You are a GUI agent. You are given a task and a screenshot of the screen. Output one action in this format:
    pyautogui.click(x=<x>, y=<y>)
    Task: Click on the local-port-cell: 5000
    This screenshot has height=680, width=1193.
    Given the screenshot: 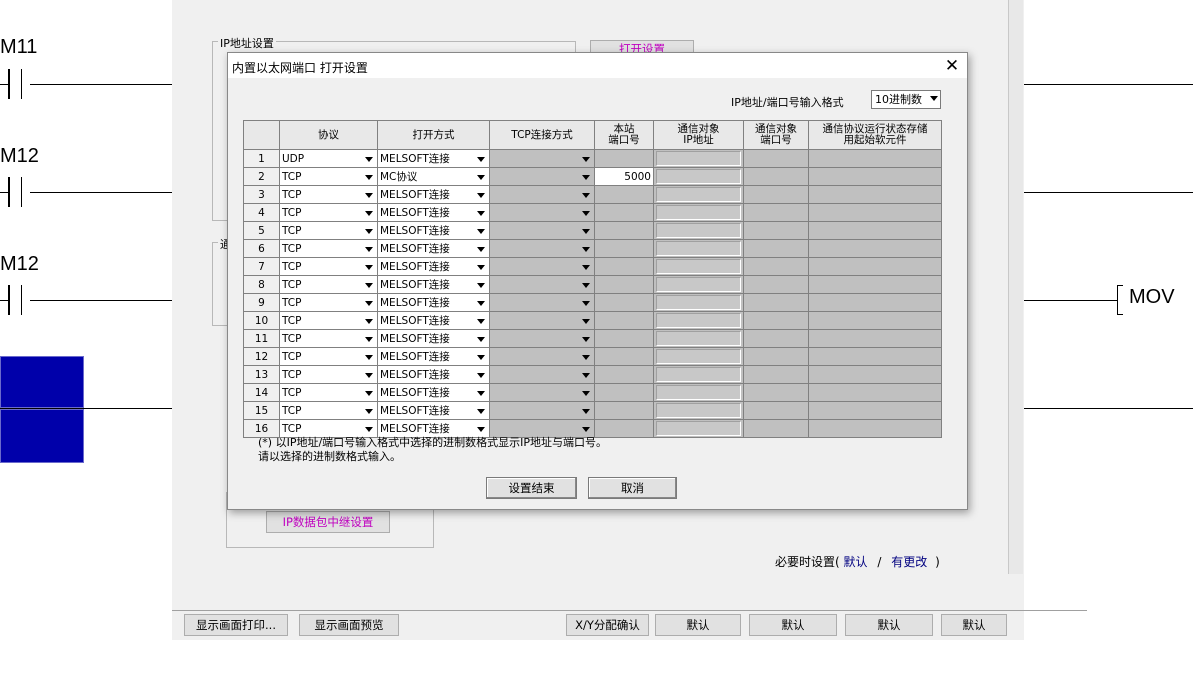 What is the action you would take?
    pyautogui.click(x=624, y=176)
    